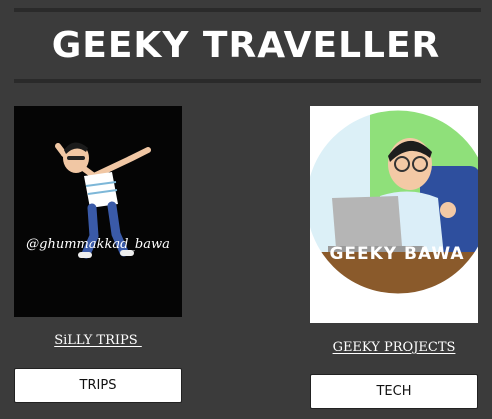 Image resolution: width=492 pixels, height=419 pixels. Describe the element at coordinates (394, 391) in the screenshot. I see `tech-button: TECH` at that location.